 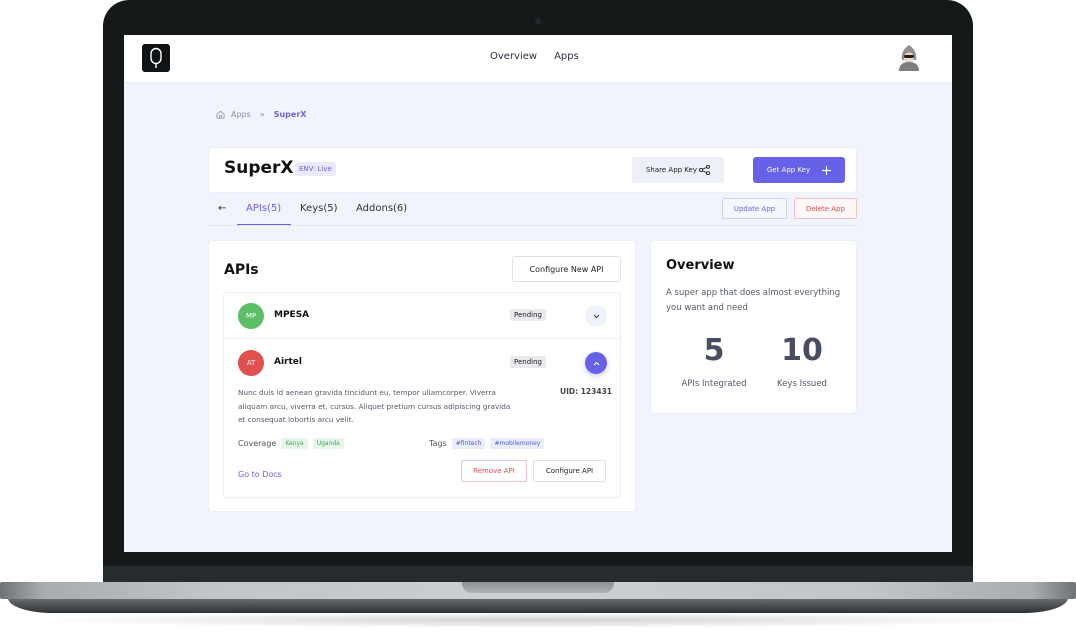 I want to click on api-item-airtel: AT Airtel Pending, so click(x=422, y=363).